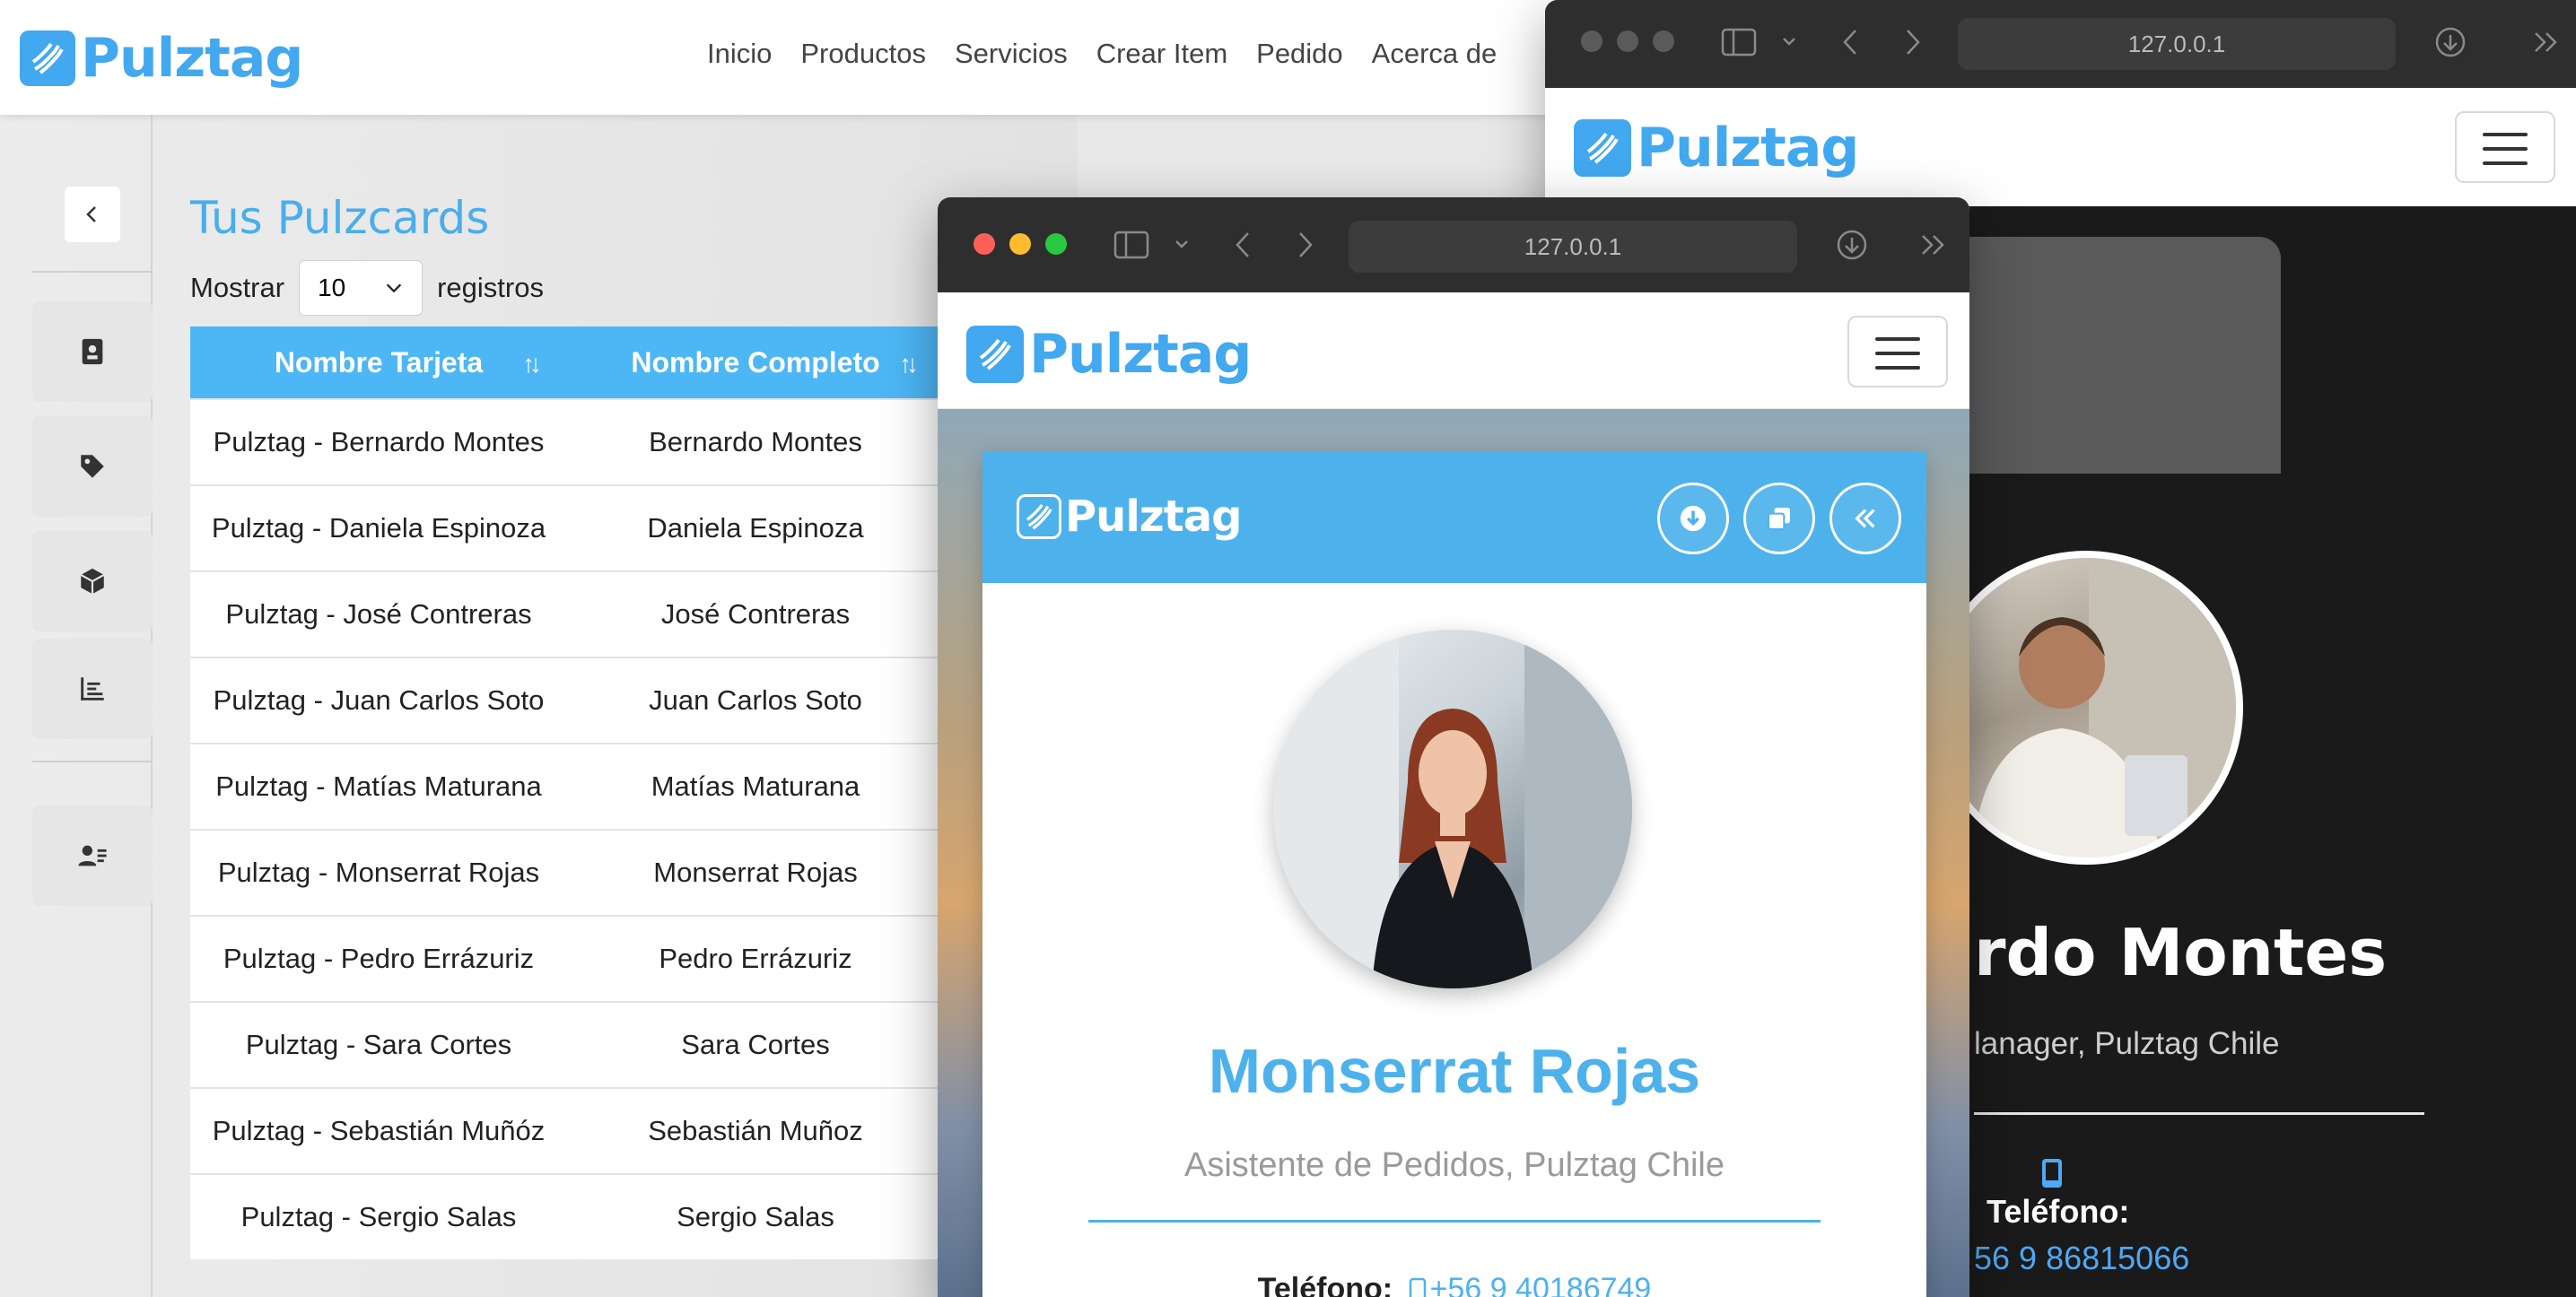 The image size is (2576, 1297). What do you see at coordinates (379, 528) in the screenshot?
I see `table-cell: Pulztag - Daniela Espinoza` at bounding box center [379, 528].